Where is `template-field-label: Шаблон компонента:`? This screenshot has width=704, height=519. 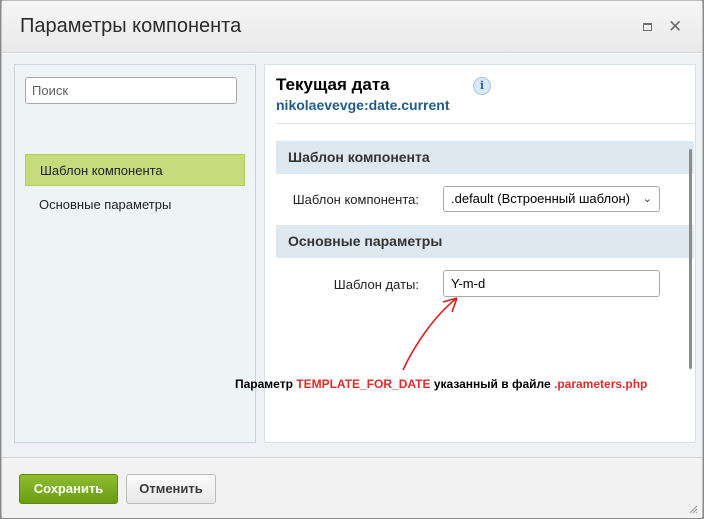 template-field-label: Шаблон компонента: is located at coordinates (355, 199).